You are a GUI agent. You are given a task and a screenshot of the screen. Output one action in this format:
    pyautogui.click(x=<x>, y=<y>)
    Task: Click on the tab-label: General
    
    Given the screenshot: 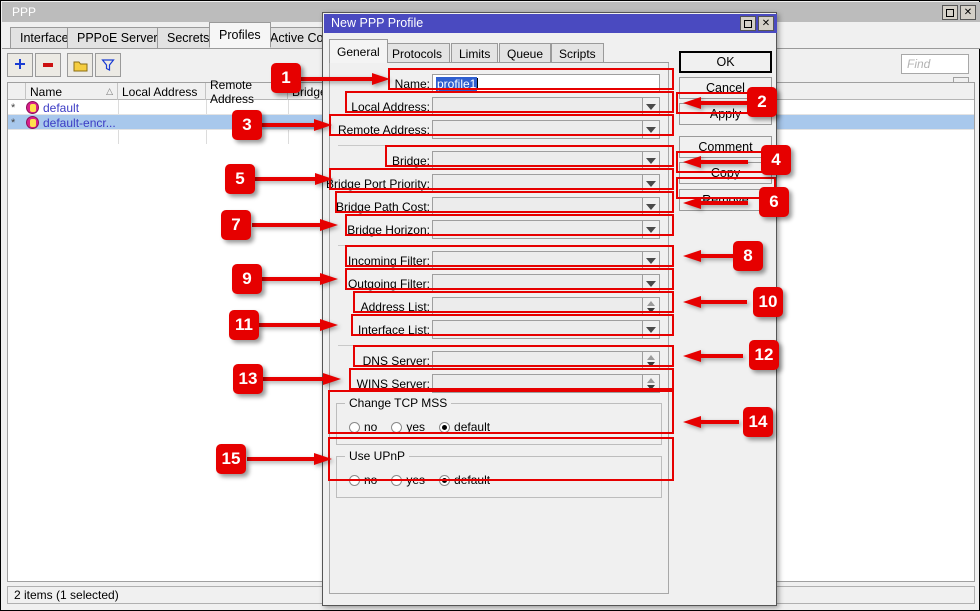 What is the action you would take?
    pyautogui.click(x=358, y=51)
    